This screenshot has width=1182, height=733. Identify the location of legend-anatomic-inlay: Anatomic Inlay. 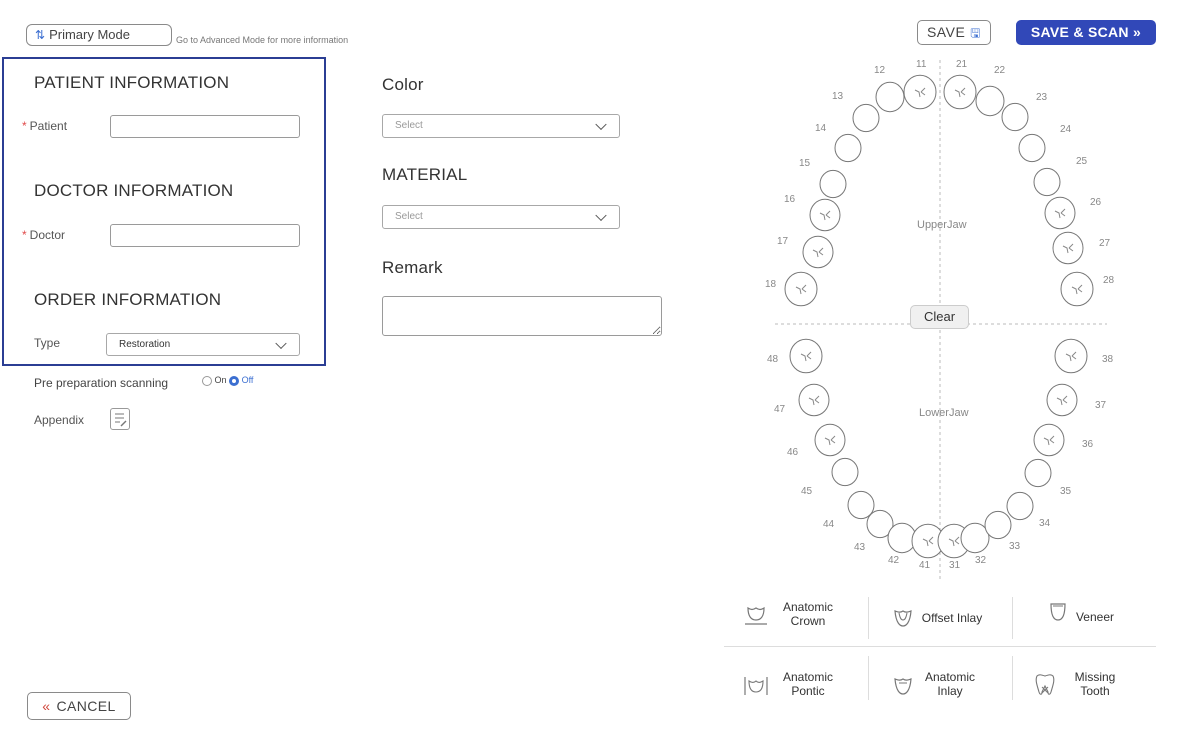
(950, 685).